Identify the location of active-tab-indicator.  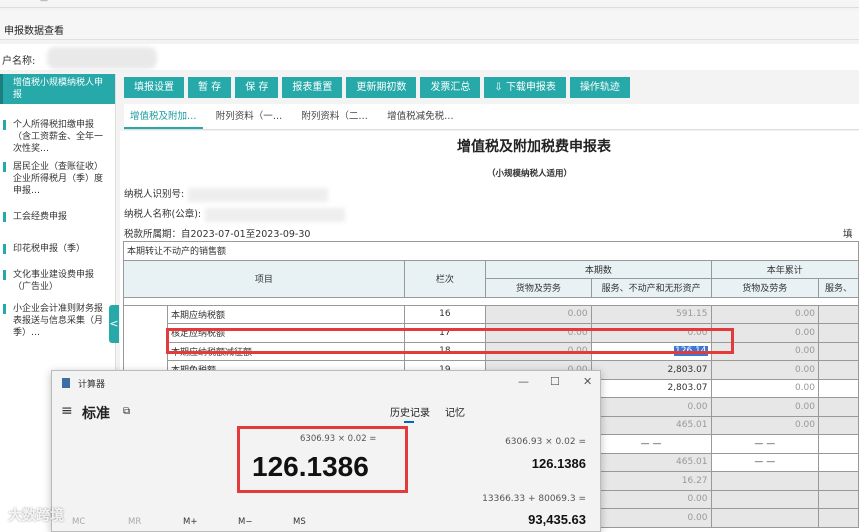
(409, 422).